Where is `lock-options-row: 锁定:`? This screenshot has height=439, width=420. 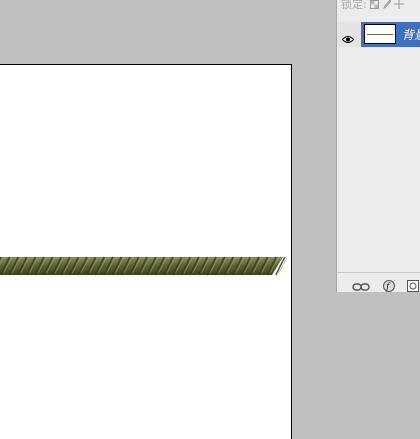 lock-options-row: 锁定: is located at coordinates (378, 5).